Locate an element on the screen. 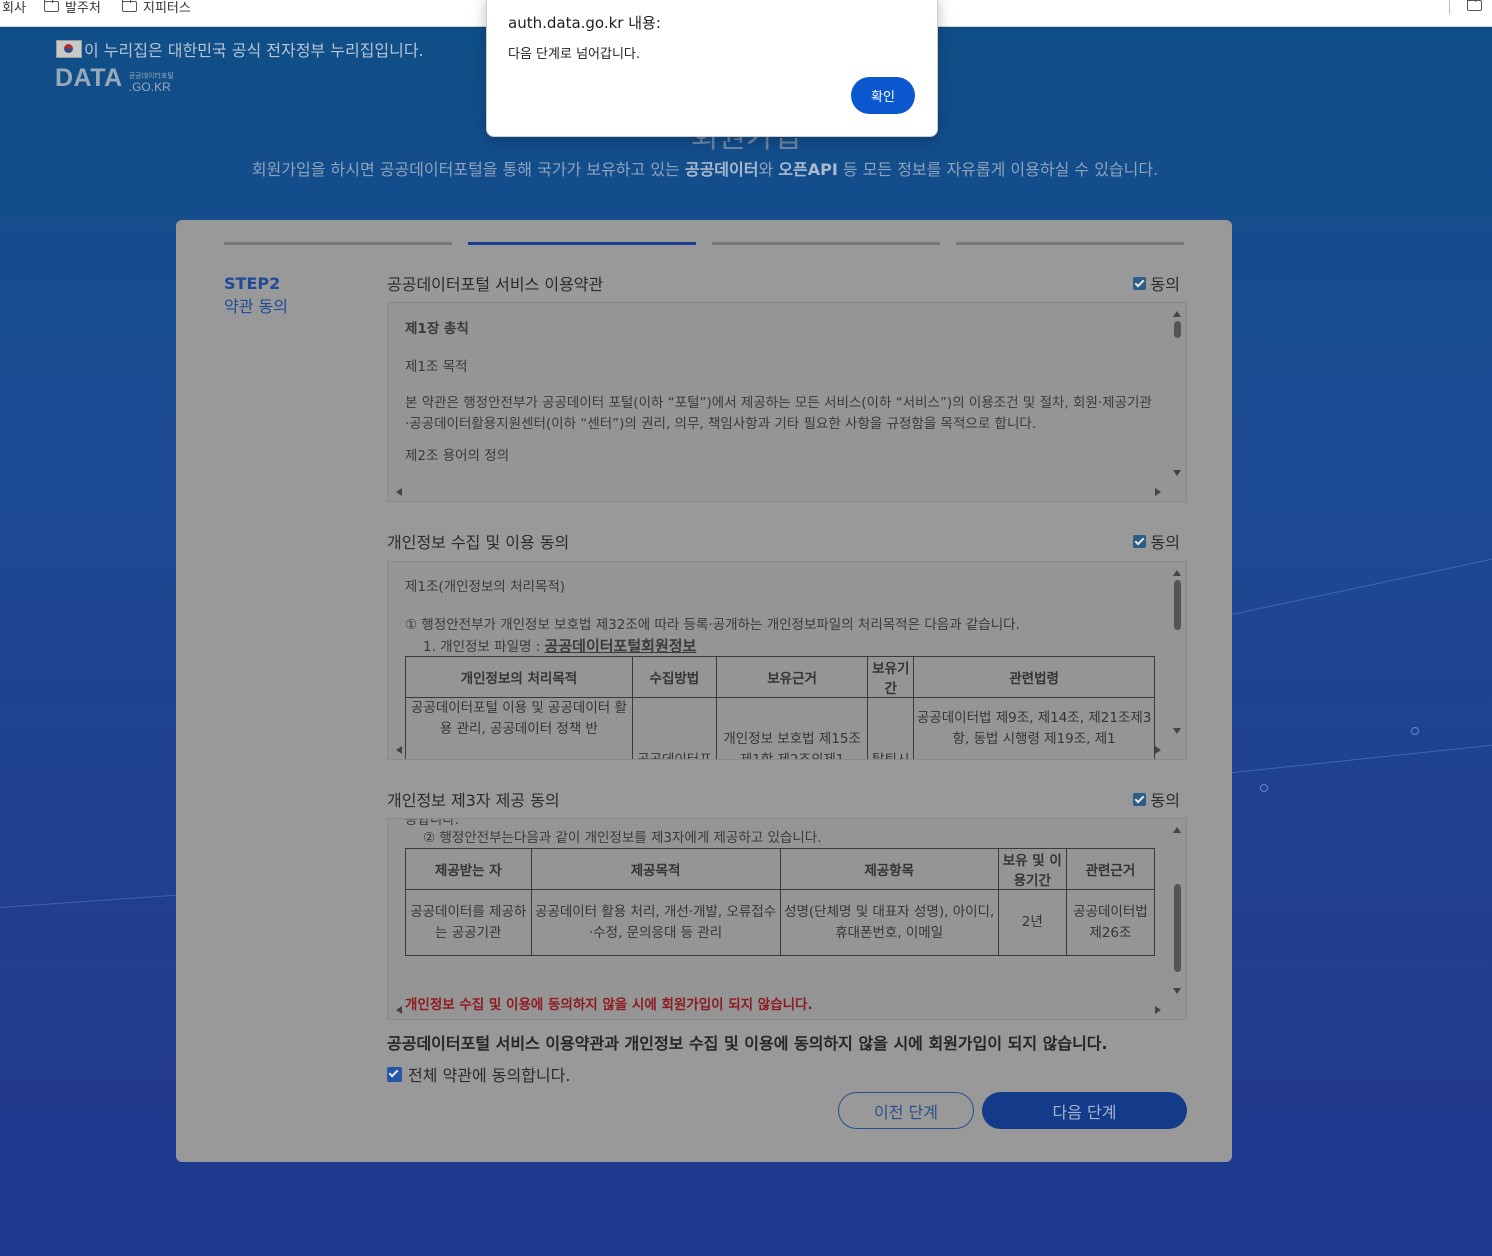 The width and height of the screenshot is (1492, 1256). table-cell: 성명(단체명 및 대표자 성명), 아이디, 휴대폰번호, 이메일 is located at coordinates (889, 922).